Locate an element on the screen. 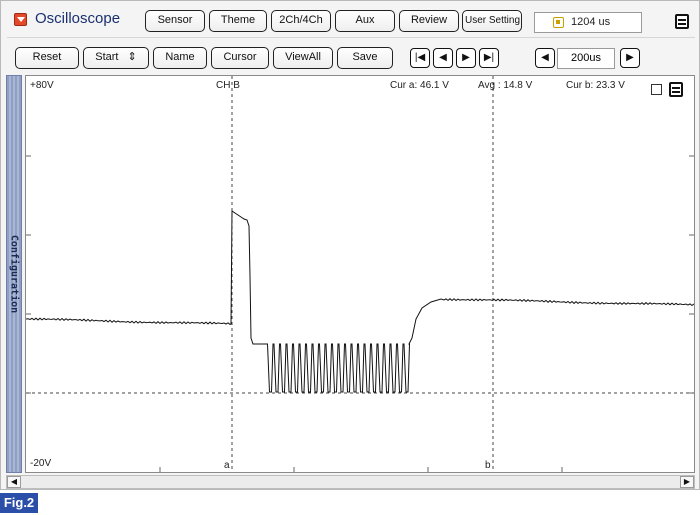 Image resolution: width=700 pixels, height=515 pixels. channel-label: CH B is located at coordinates (228, 85).